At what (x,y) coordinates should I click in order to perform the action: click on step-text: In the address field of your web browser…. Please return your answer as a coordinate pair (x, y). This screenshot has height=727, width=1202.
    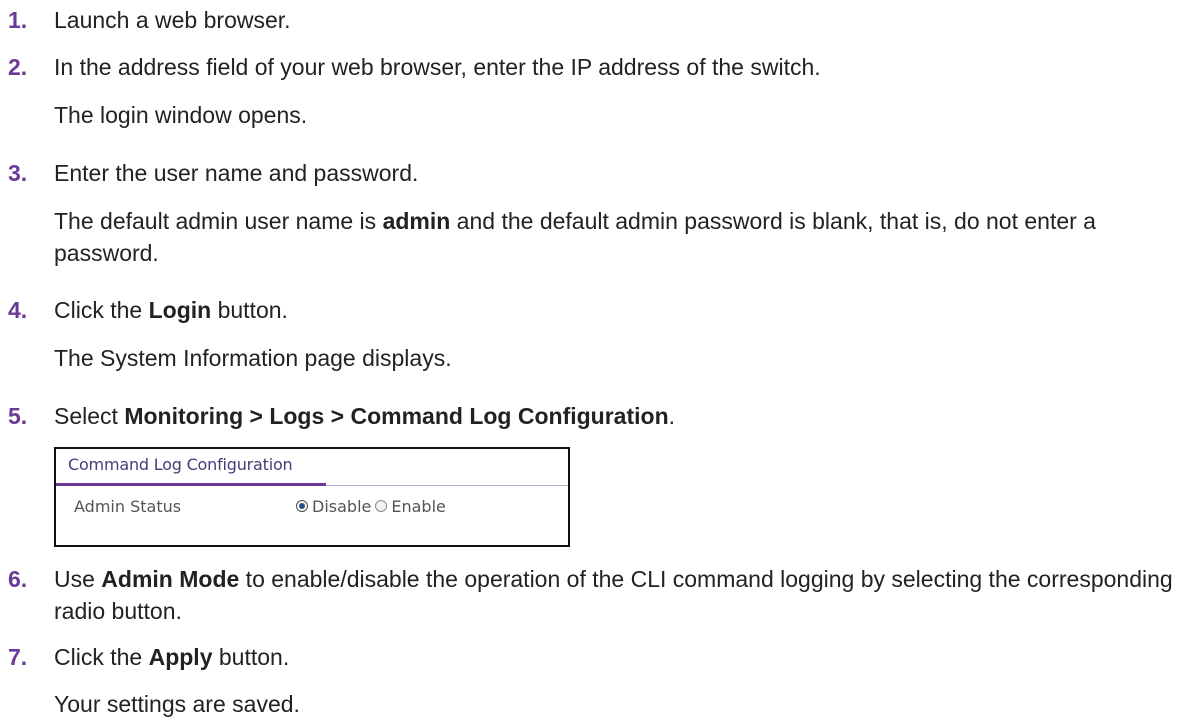
    Looking at the image, I should click on (437, 67).